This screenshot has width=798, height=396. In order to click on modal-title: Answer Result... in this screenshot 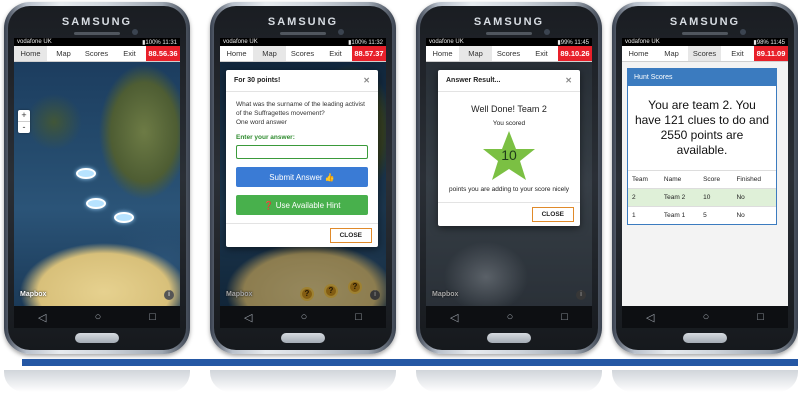, I will do `click(473, 80)`.